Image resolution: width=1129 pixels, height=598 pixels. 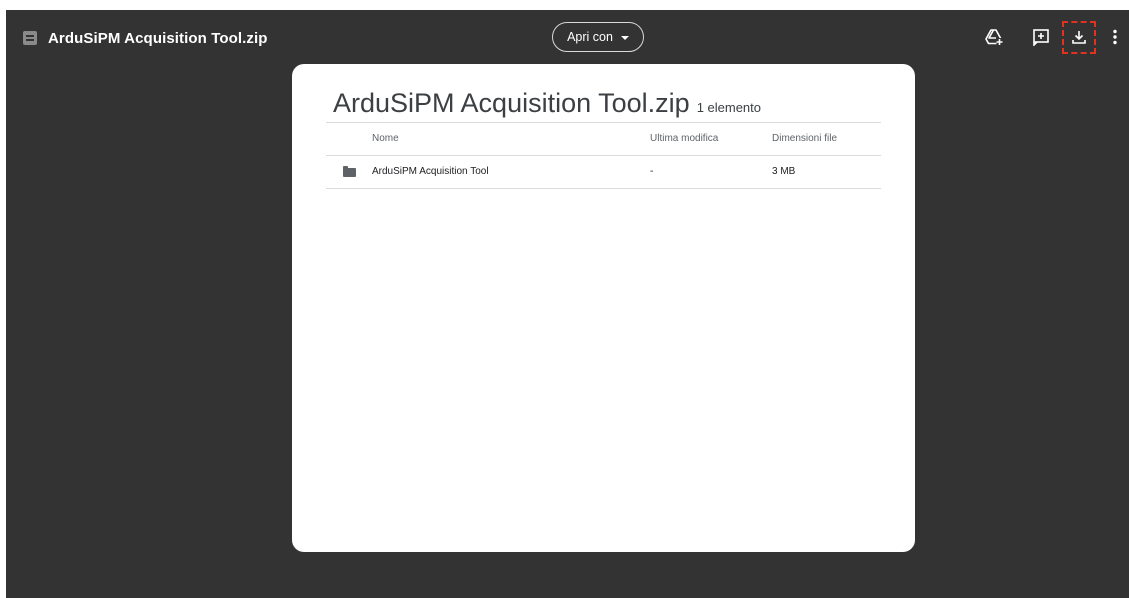 I want to click on row-modified: -, so click(x=652, y=171).